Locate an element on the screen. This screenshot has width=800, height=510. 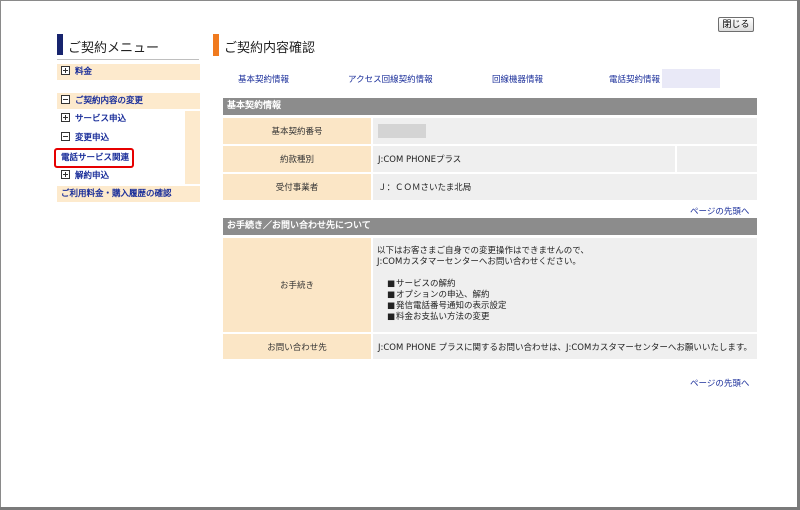
phone-service-highlight is located at coordinates (94, 158).